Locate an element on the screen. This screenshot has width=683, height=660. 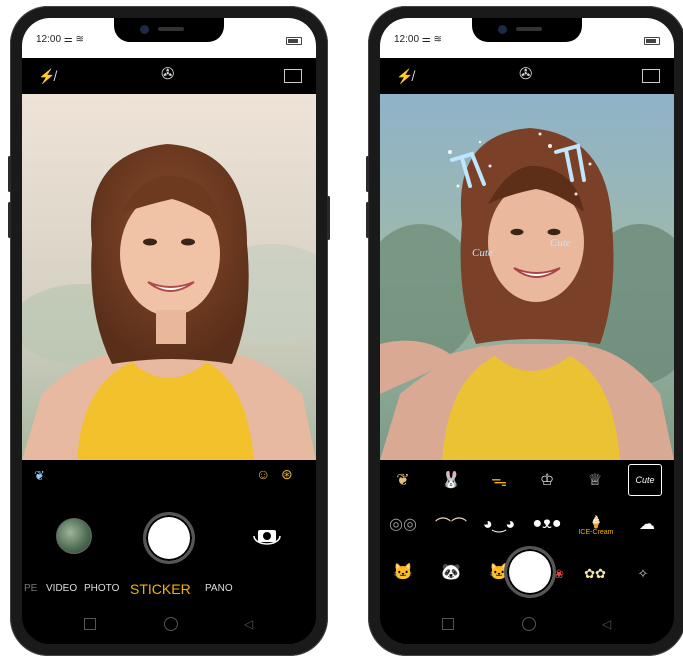
mode-partial: PE is located at coordinates (31, 588).